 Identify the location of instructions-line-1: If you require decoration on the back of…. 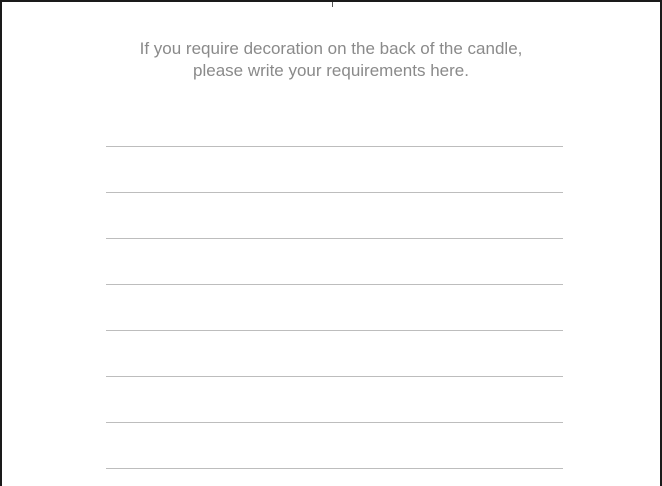
(331, 48).